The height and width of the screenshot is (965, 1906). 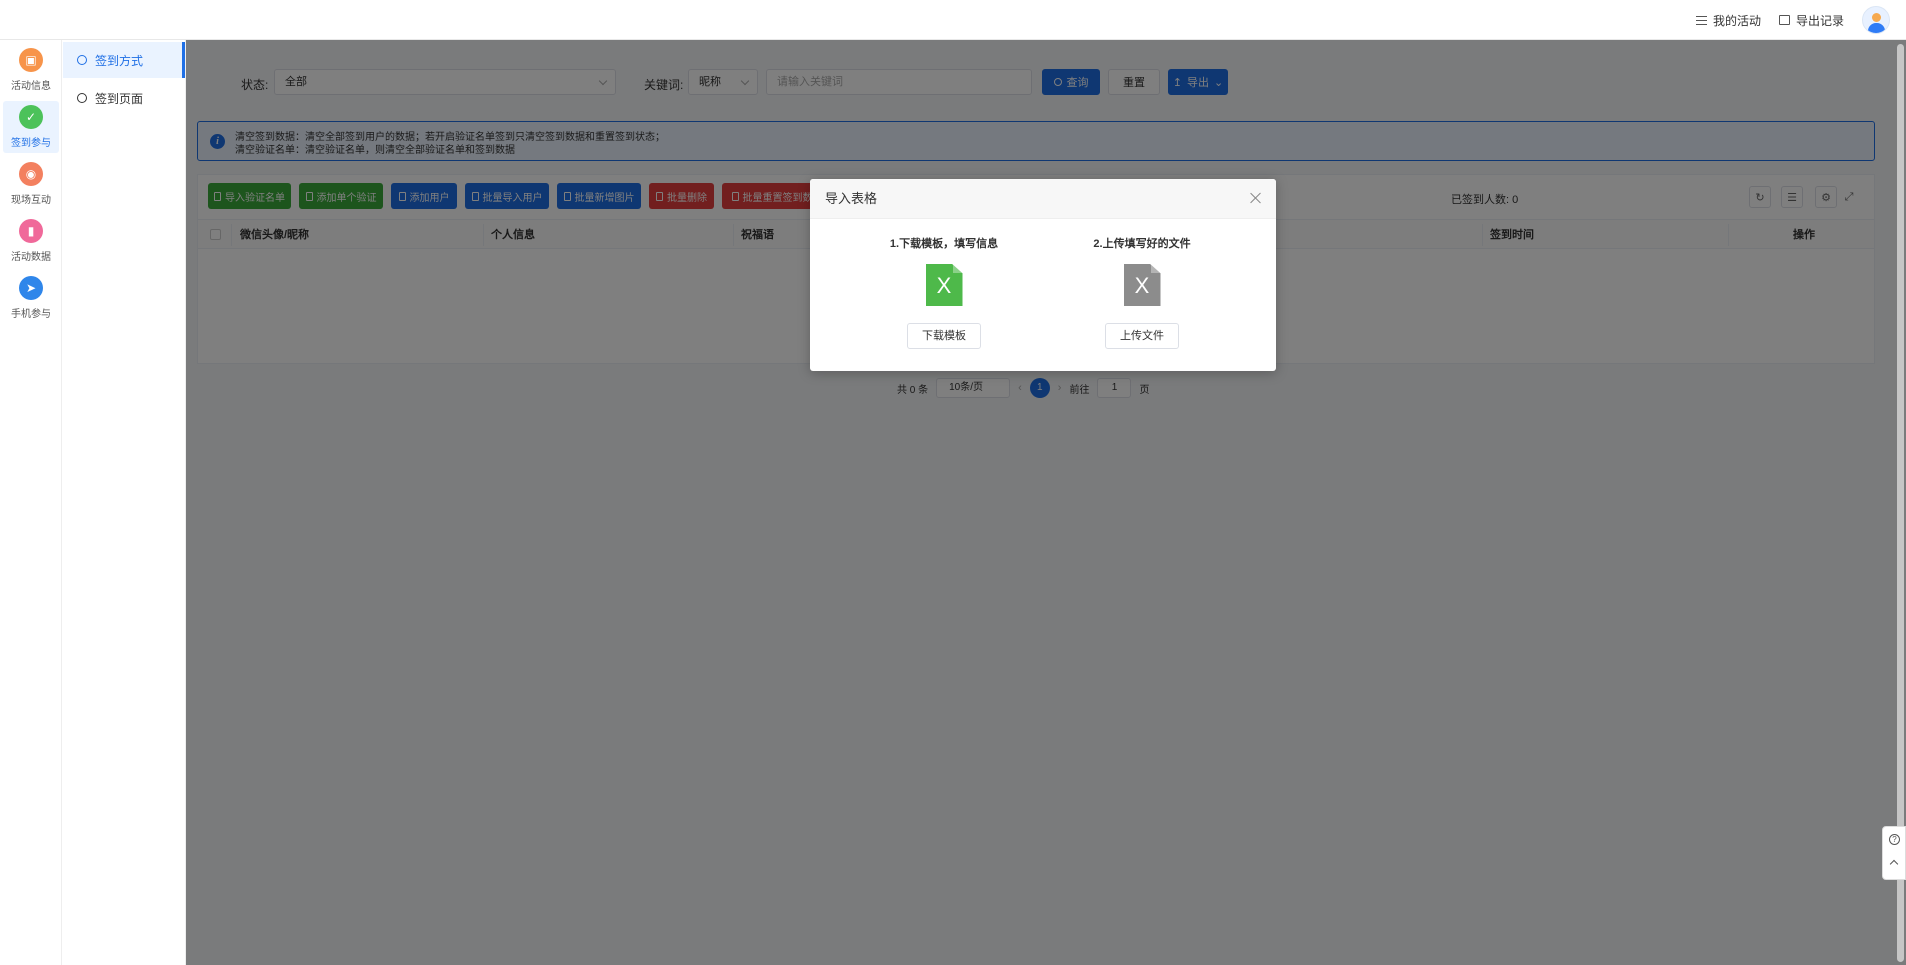 I want to click on submenu-item-checkin-method: 签到方式, so click(x=124, y=60).